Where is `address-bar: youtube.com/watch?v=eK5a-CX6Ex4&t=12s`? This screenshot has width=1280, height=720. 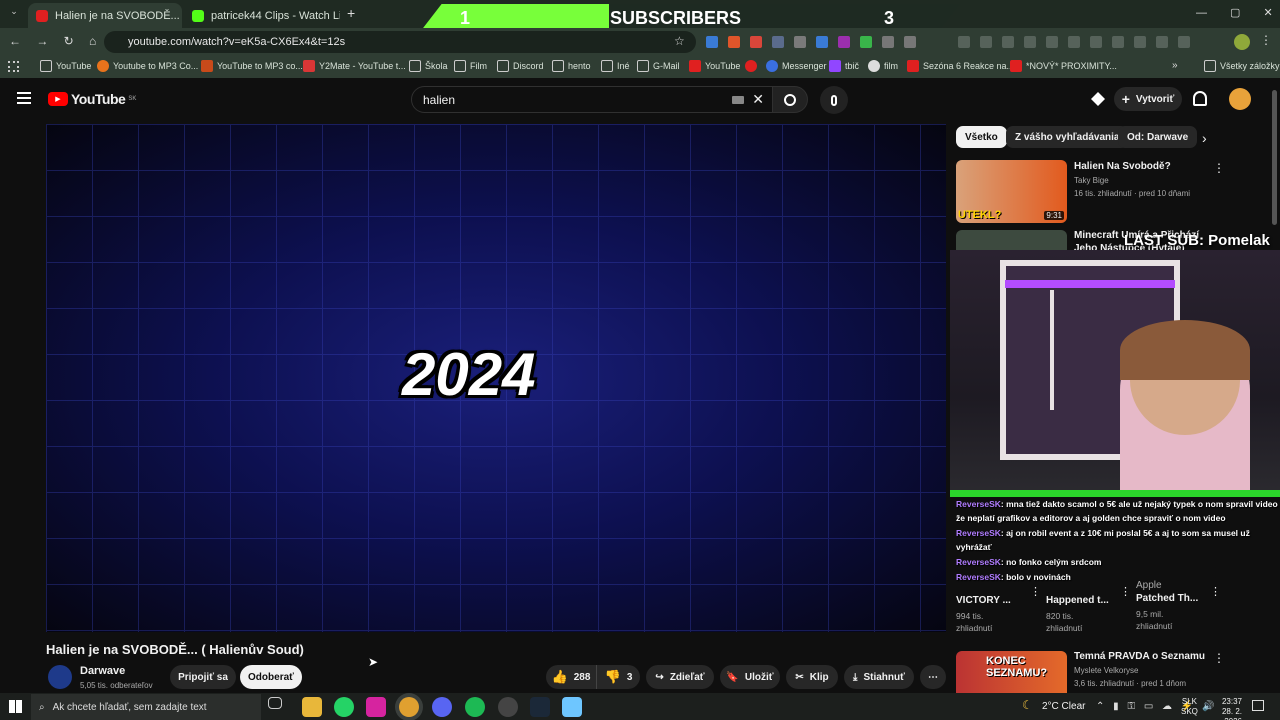
address-bar: youtube.com/watch?v=eK5a-CX6Ex4&t=12s is located at coordinates (400, 42).